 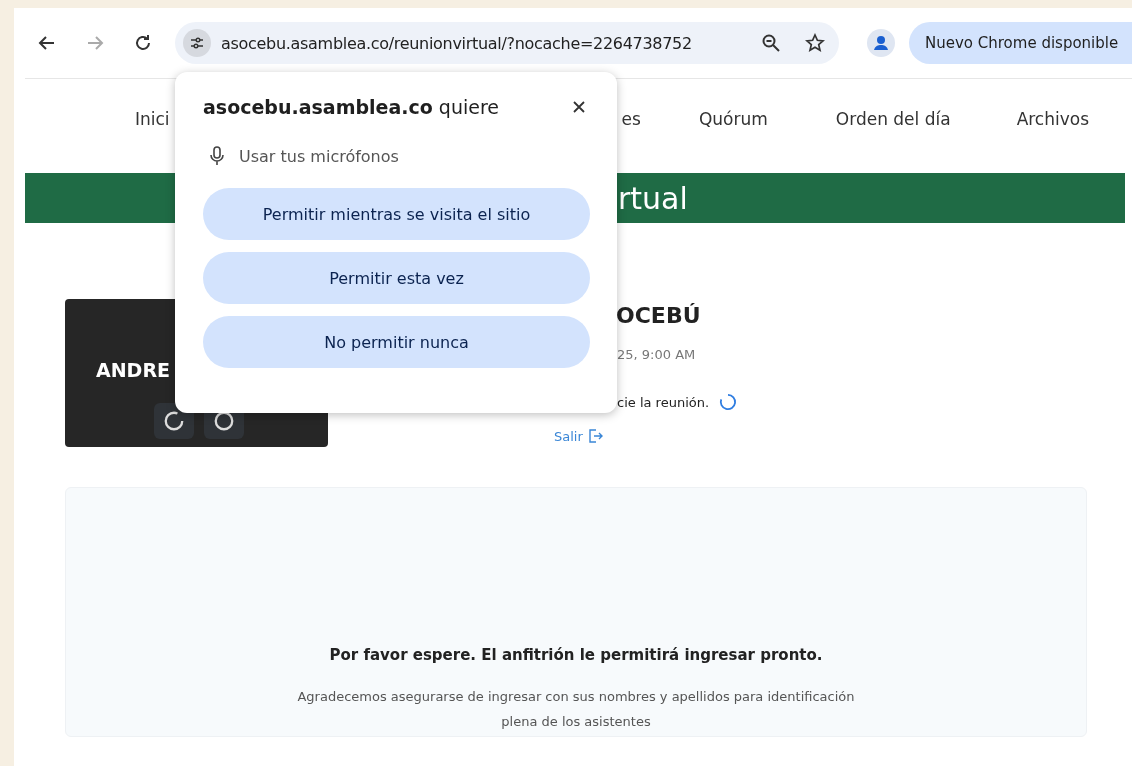 What do you see at coordinates (576, 709) in the screenshot?
I see `identification-note: Agradecemos asegurarse de ingresar con sus nombres y apellidos para identificación plena de los asistentes` at bounding box center [576, 709].